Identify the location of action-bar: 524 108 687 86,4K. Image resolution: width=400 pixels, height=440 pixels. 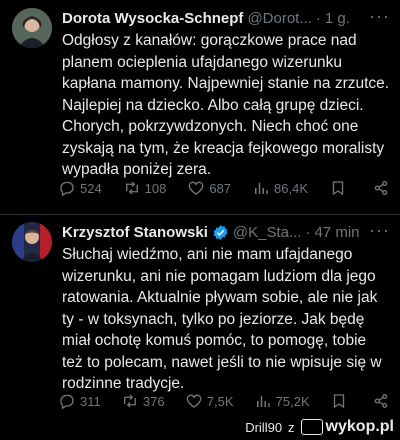
(226, 188).